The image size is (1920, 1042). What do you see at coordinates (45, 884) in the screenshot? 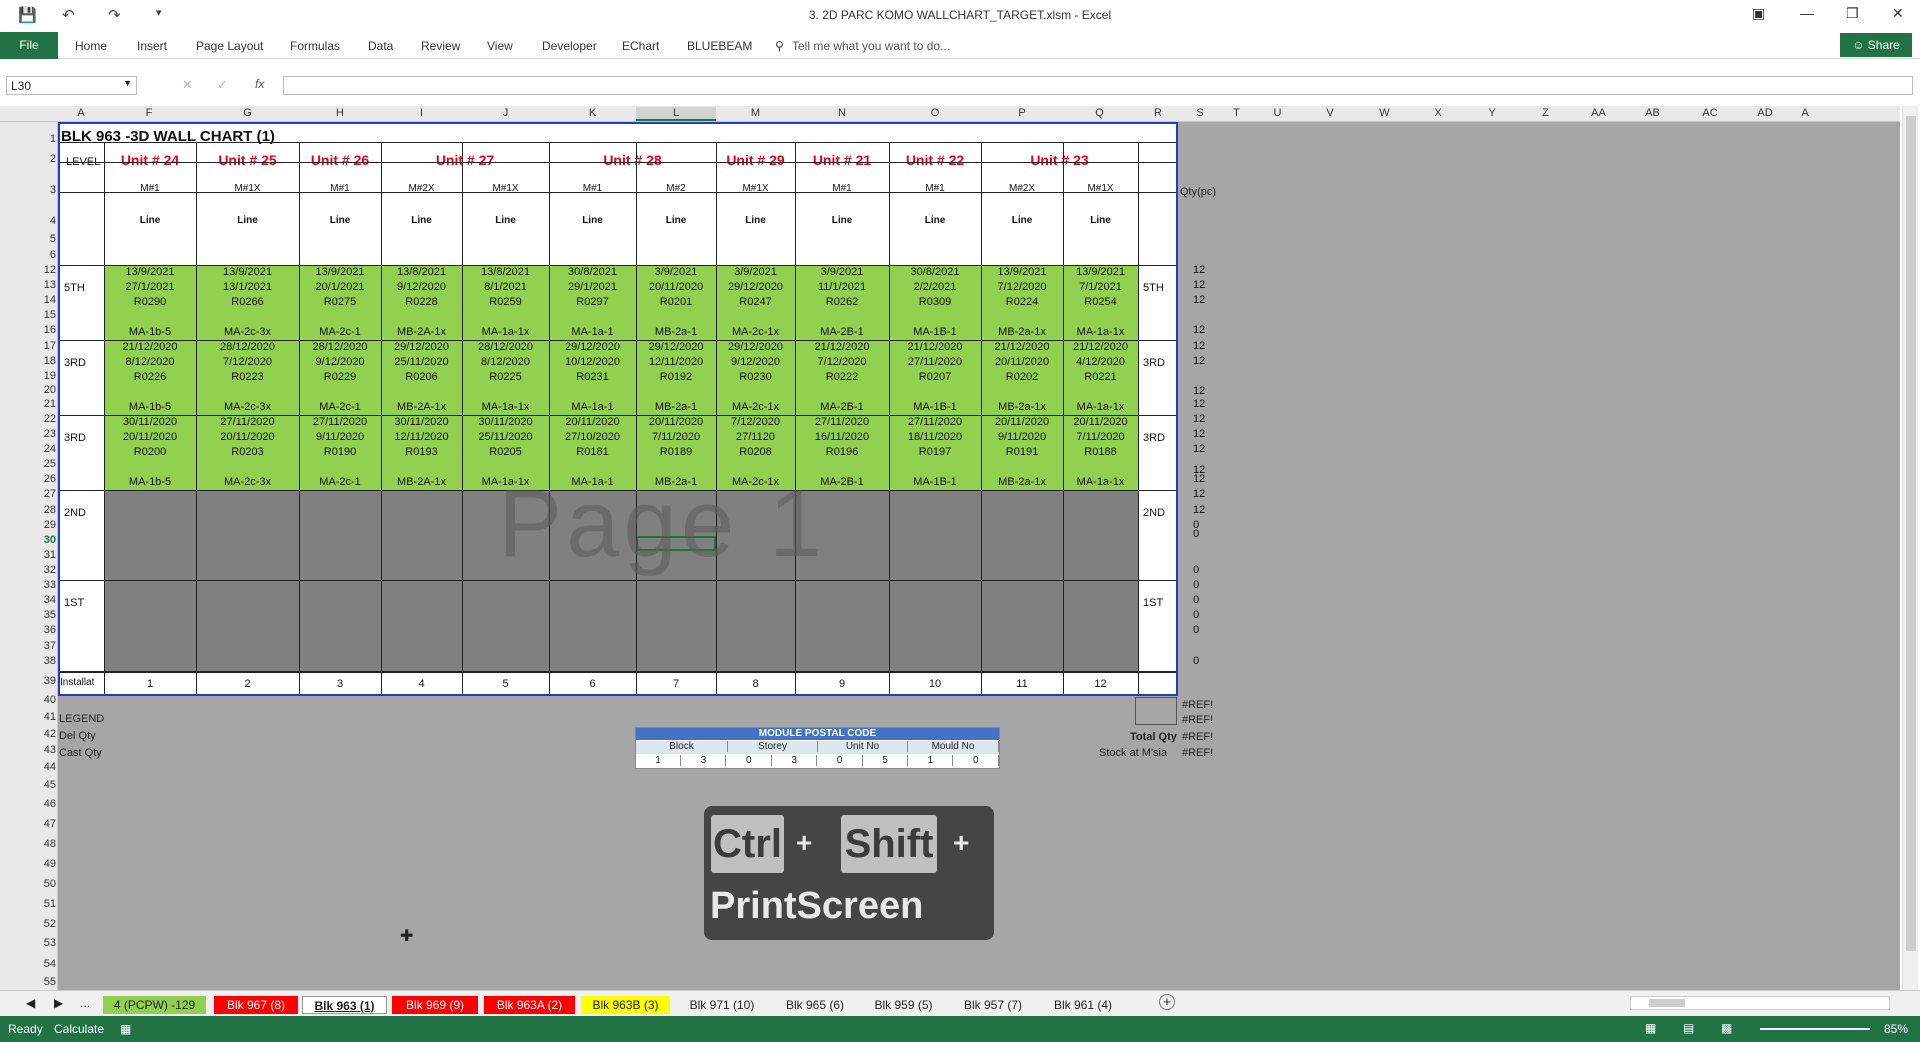
I see `row-header: 50` at bounding box center [45, 884].